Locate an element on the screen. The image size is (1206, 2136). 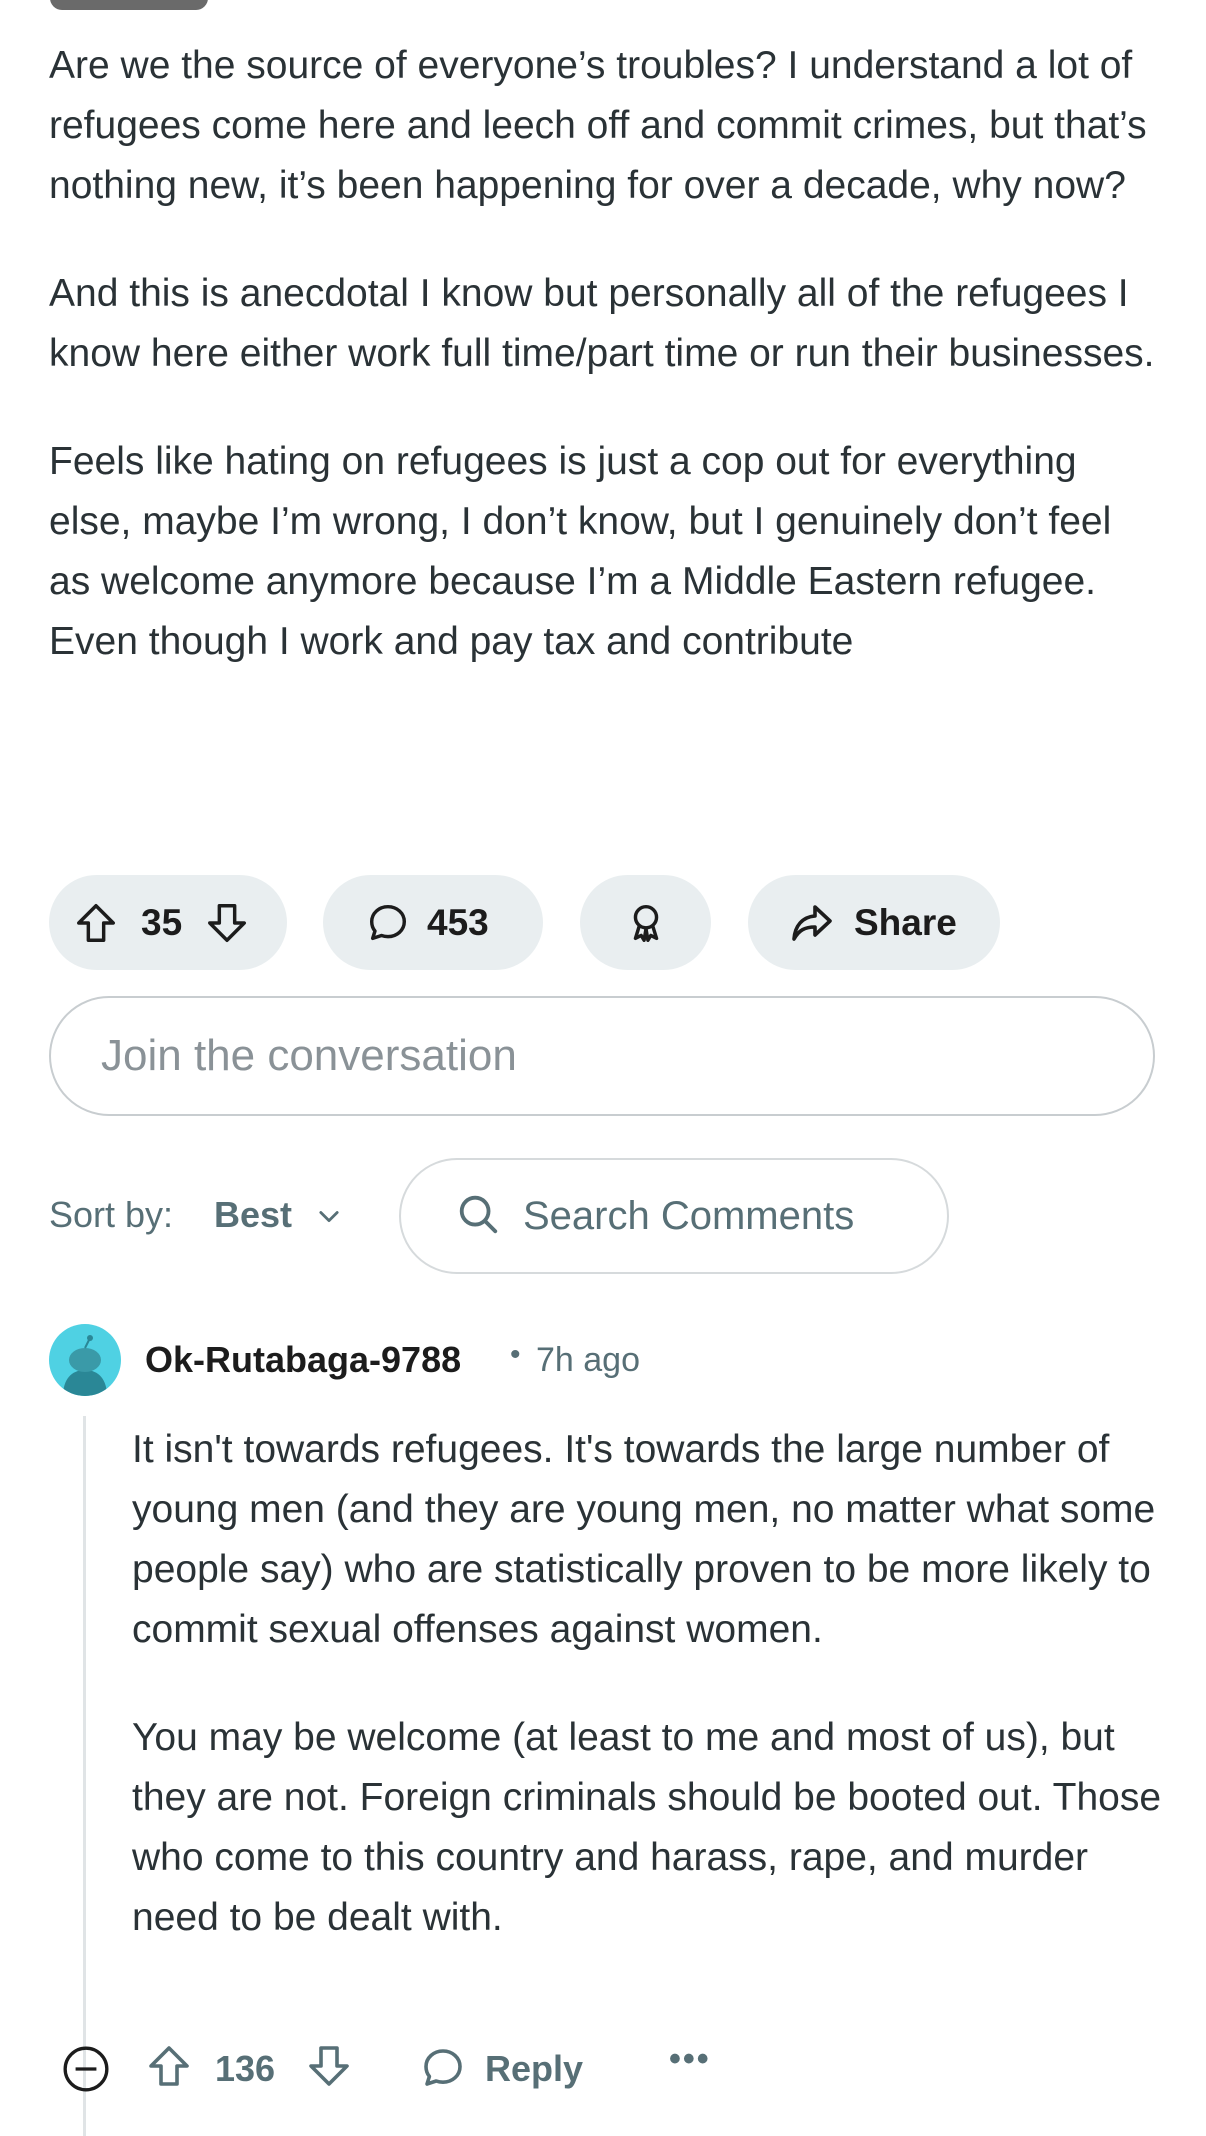
comment-action-bar: 136 Reply ••• is located at coordinates (604, 2069).